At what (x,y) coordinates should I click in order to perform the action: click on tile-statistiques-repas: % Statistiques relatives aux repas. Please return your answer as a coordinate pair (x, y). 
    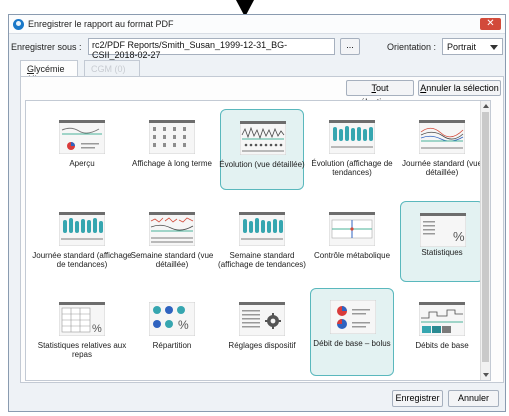
    Looking at the image, I should click on (82, 331).